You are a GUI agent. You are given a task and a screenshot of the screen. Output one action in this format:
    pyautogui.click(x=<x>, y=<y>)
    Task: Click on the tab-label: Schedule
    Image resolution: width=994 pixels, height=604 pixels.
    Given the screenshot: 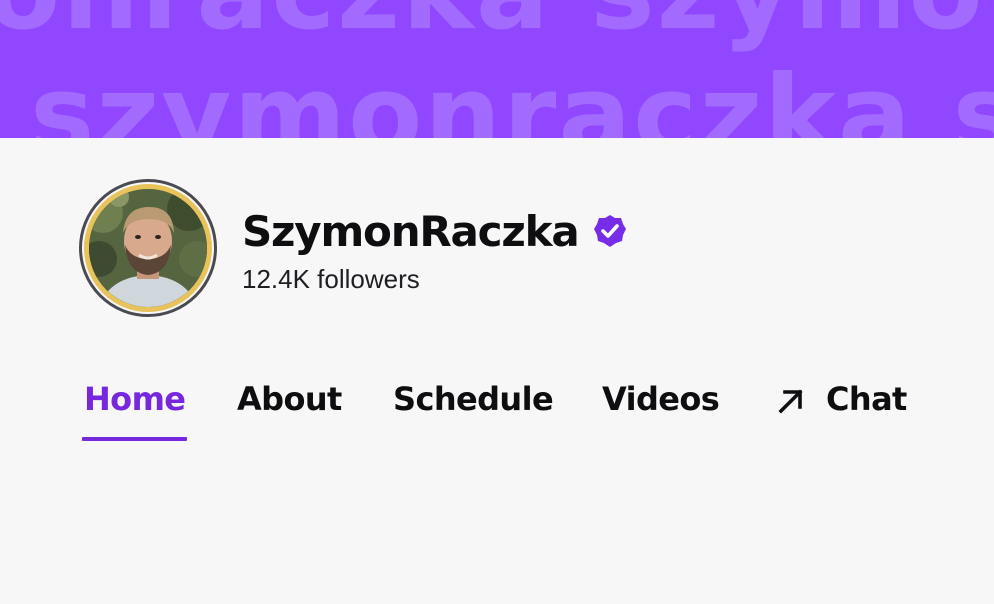 What is the action you would take?
    pyautogui.click(x=473, y=399)
    